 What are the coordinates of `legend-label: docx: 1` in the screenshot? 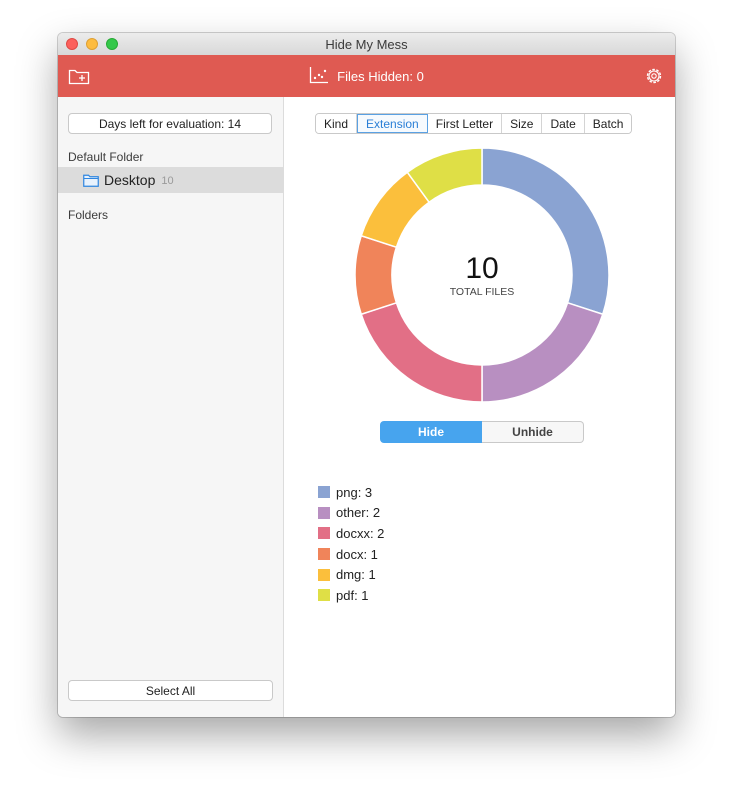 It's located at (357, 554).